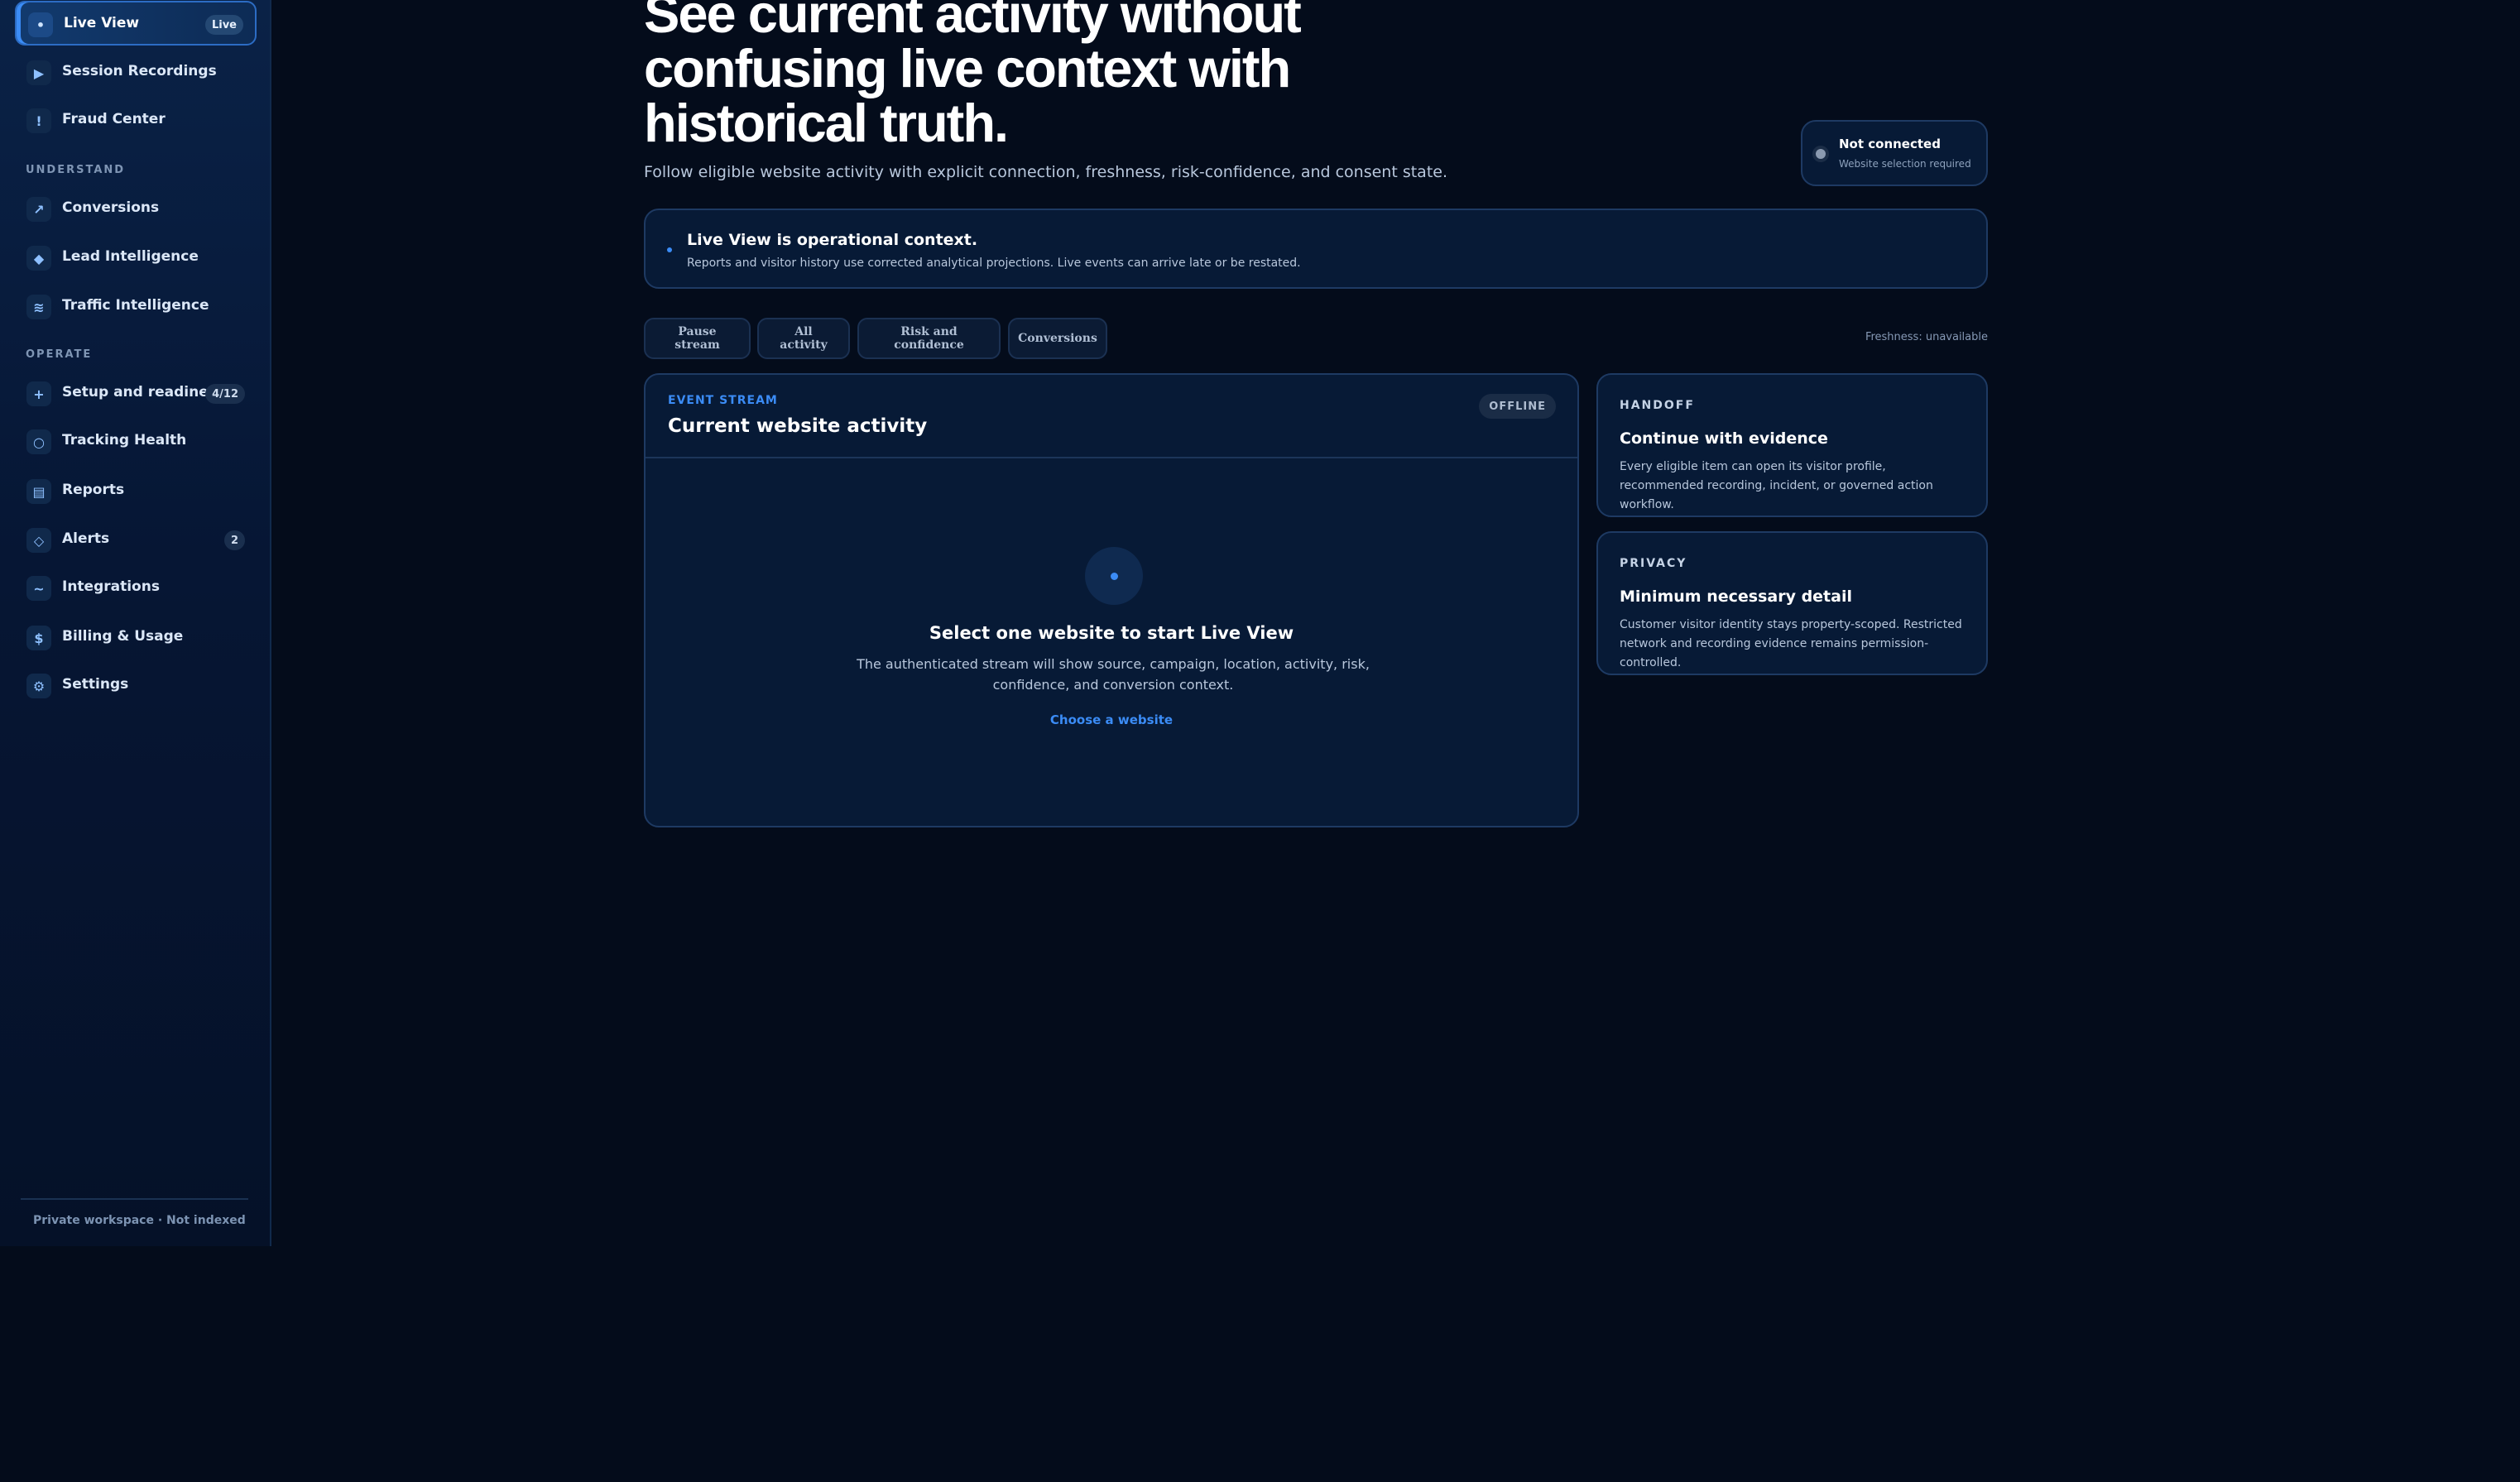 The image size is (2520, 1482). Describe the element at coordinates (139, 71) in the screenshot. I see `sidebar-item-label: Session Recordings` at that location.